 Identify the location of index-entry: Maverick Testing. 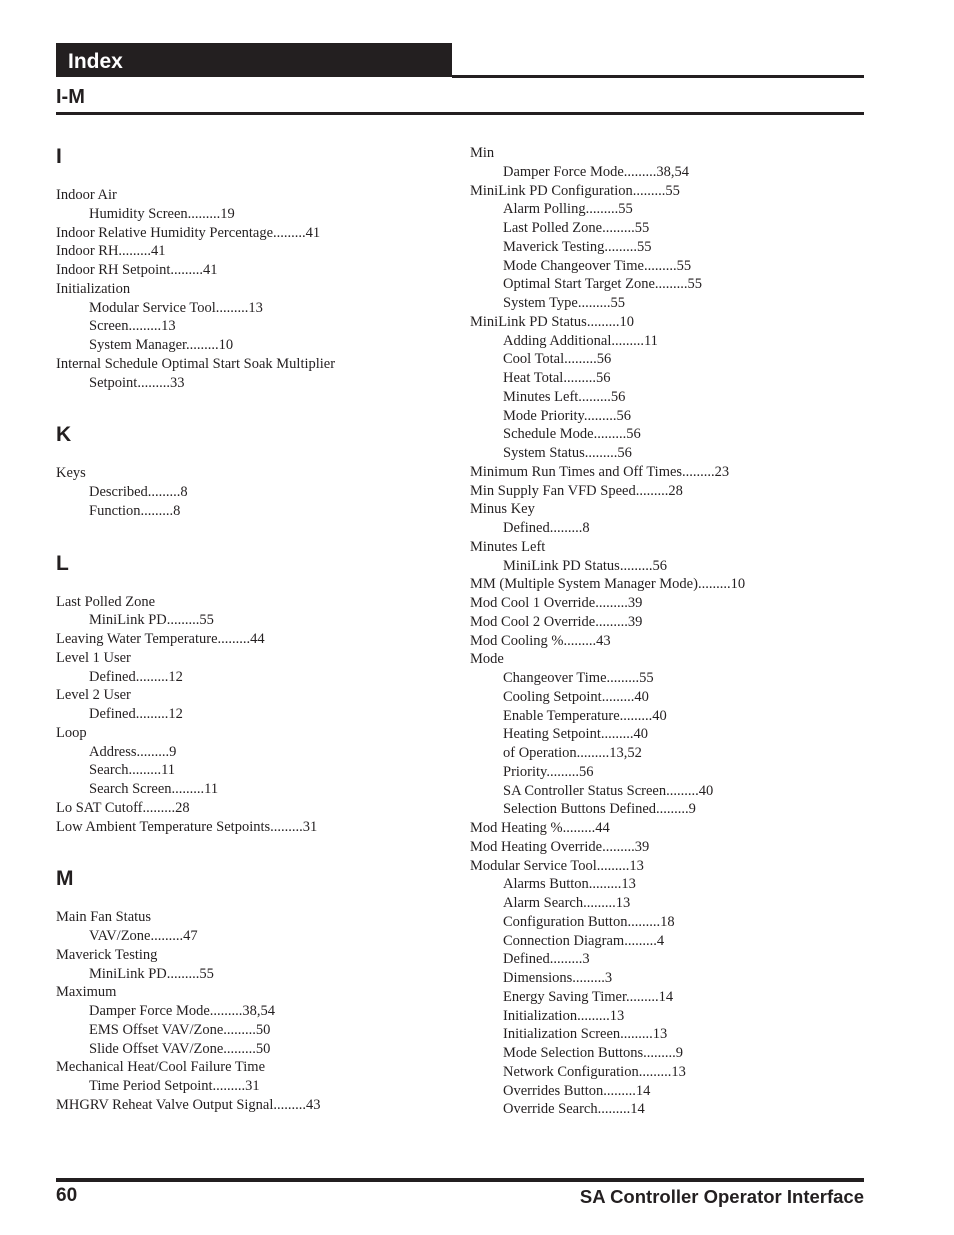
(107, 954).